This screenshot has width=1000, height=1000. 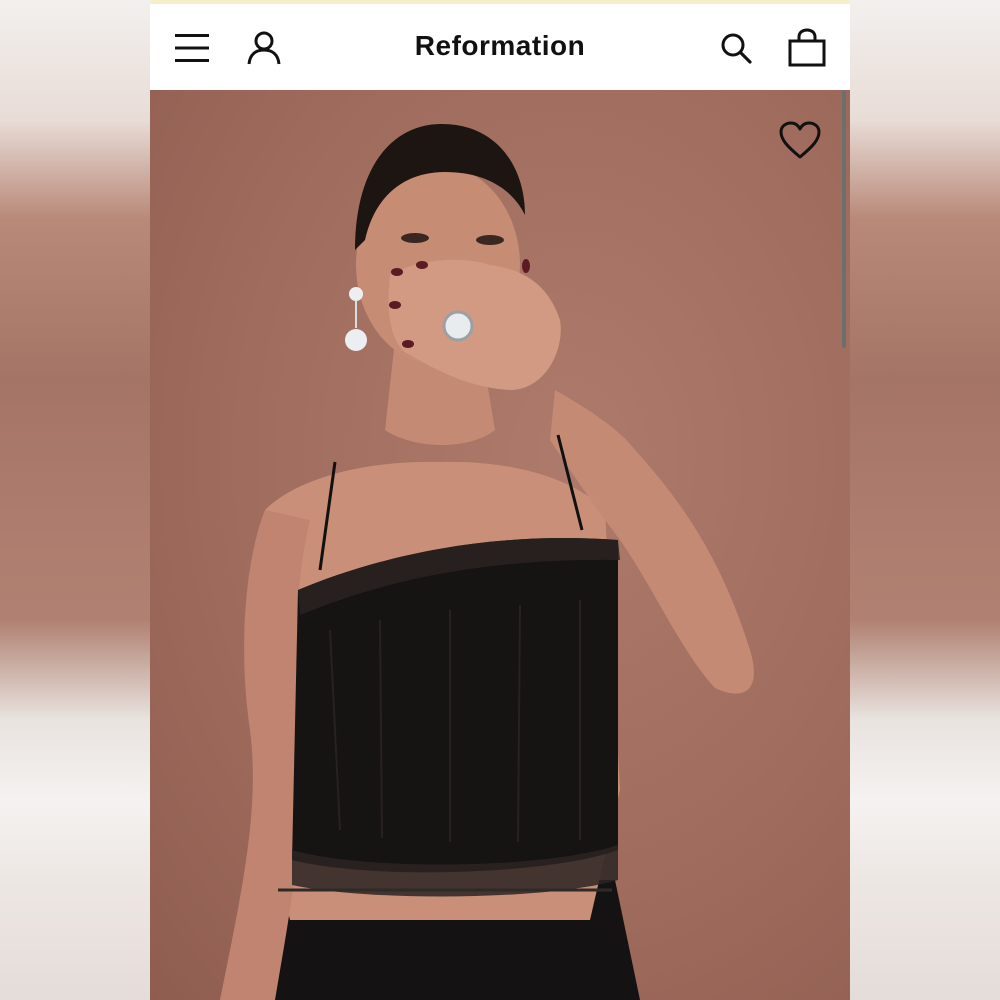 What do you see at coordinates (844, 219) in the screenshot?
I see `scrollbar` at bounding box center [844, 219].